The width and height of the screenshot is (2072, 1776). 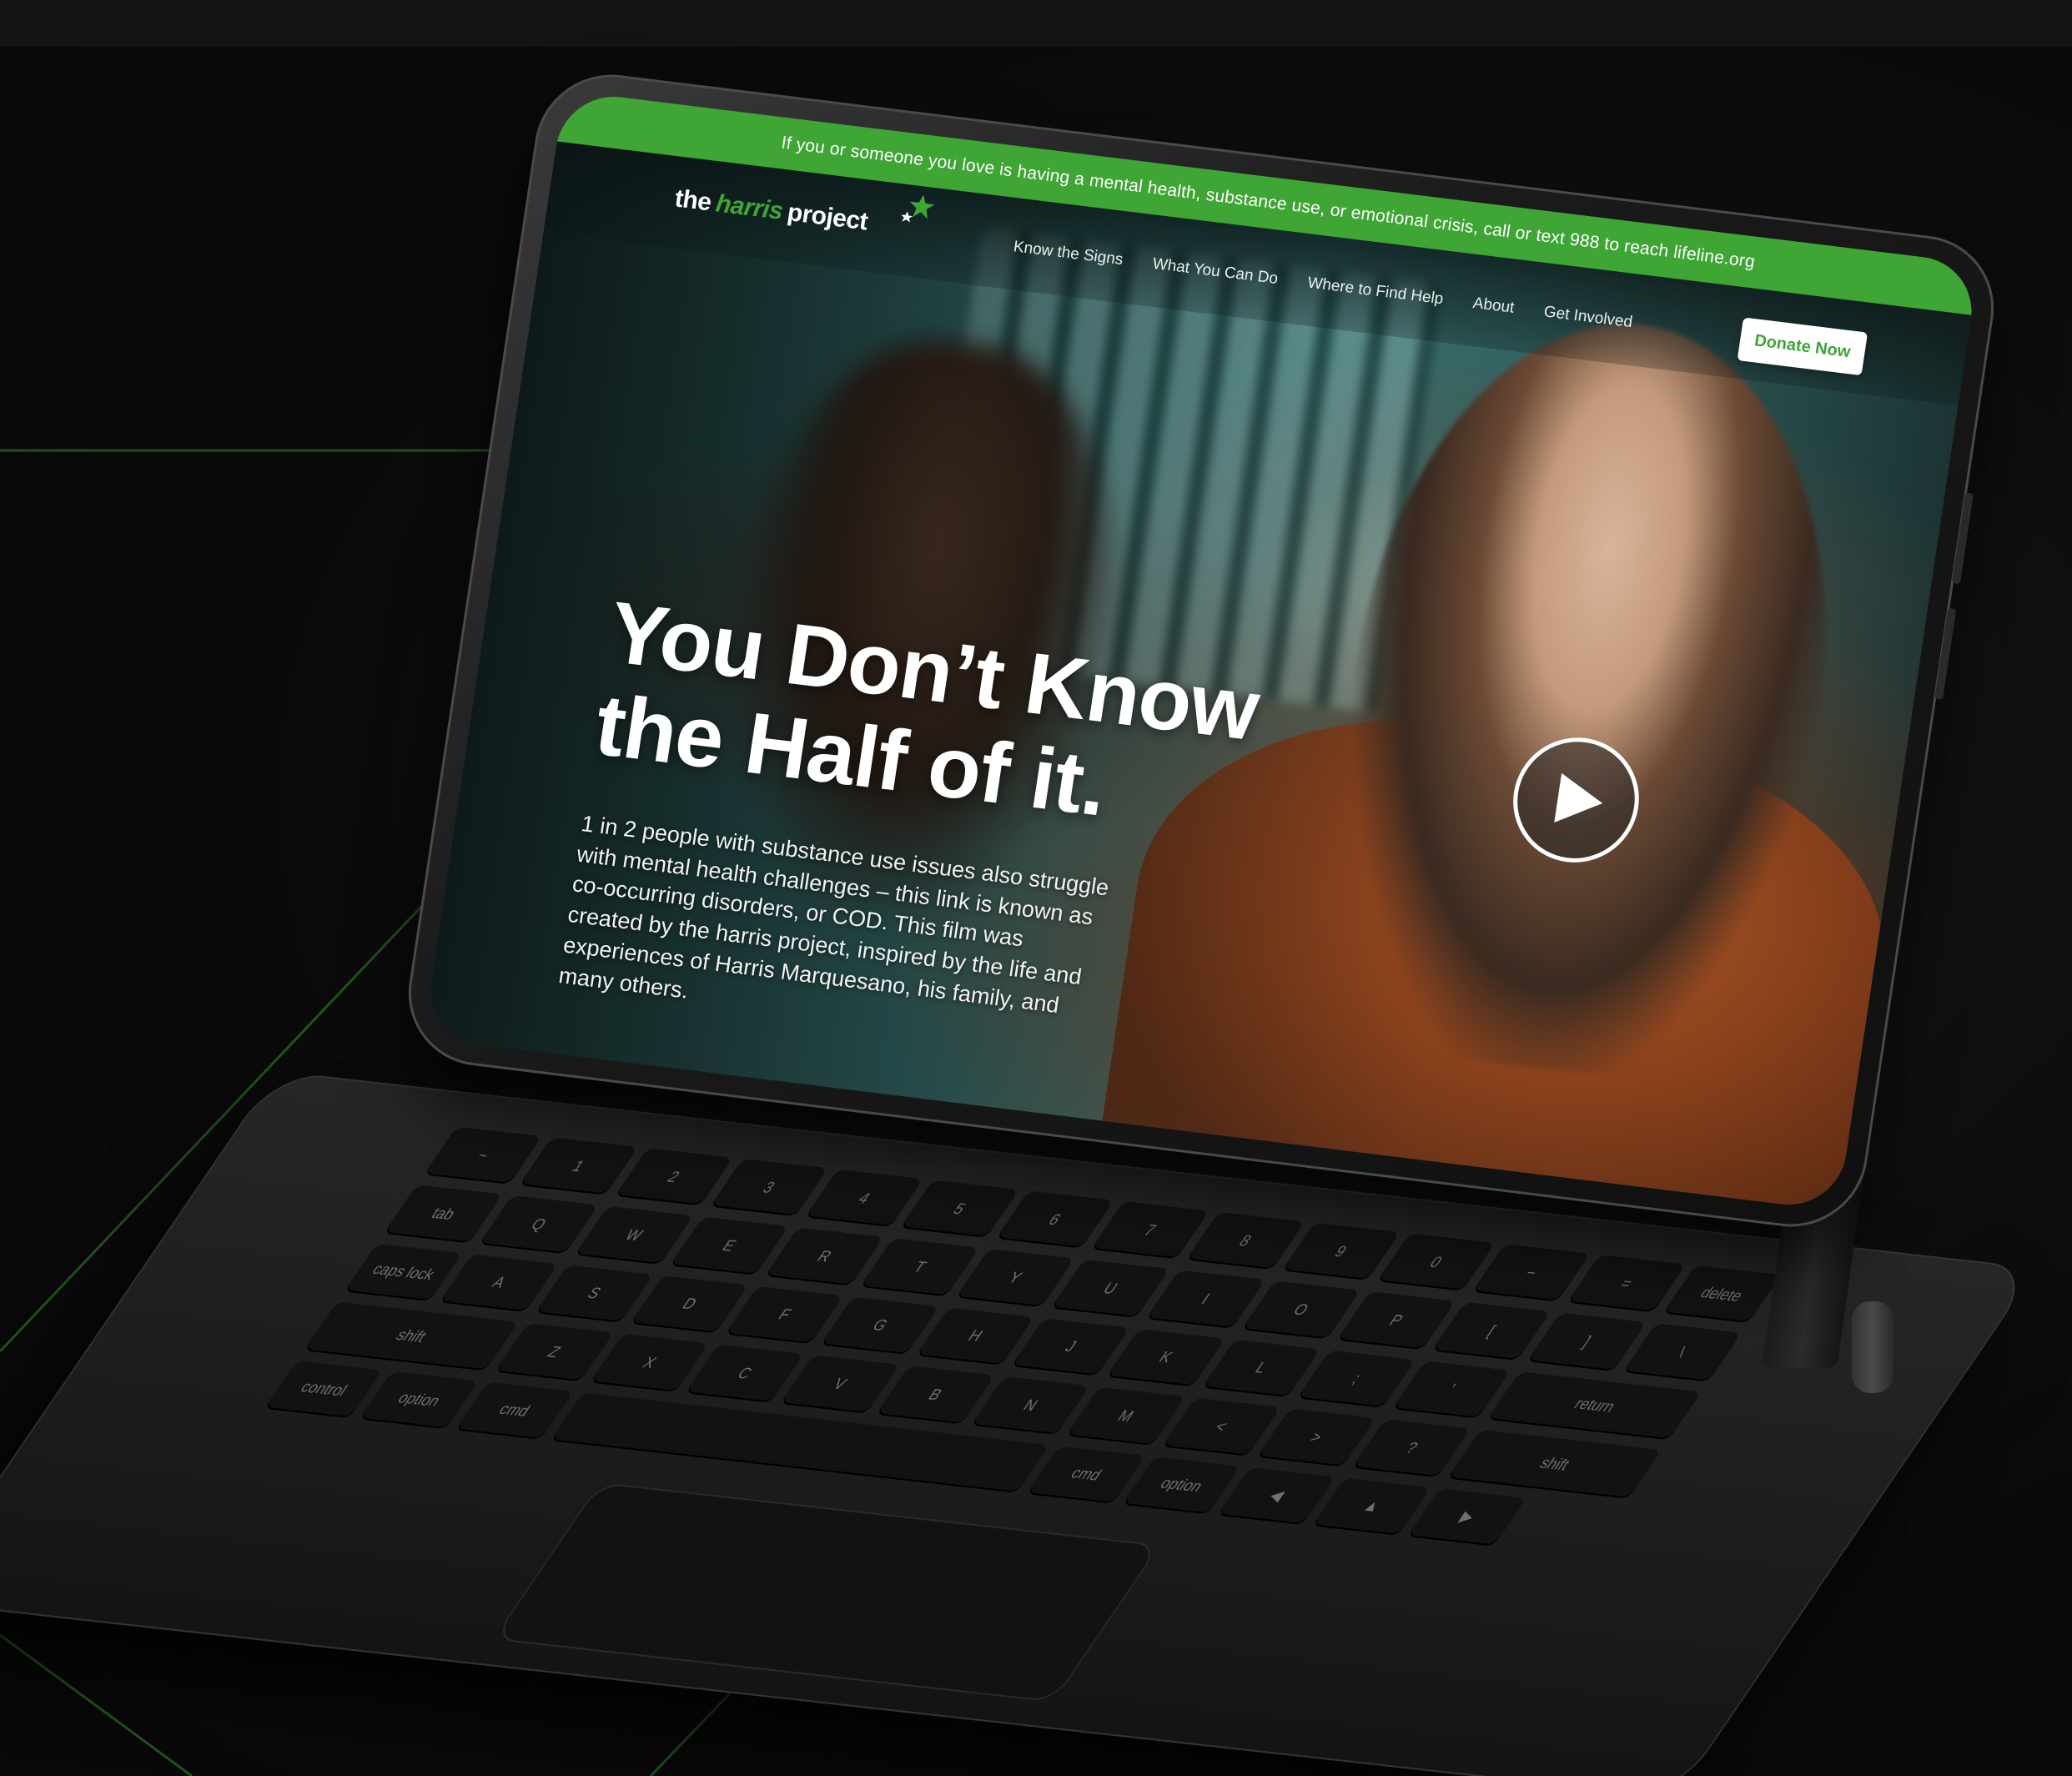 What do you see at coordinates (1554, 1464) in the screenshot?
I see `key-shift-right: shift` at bounding box center [1554, 1464].